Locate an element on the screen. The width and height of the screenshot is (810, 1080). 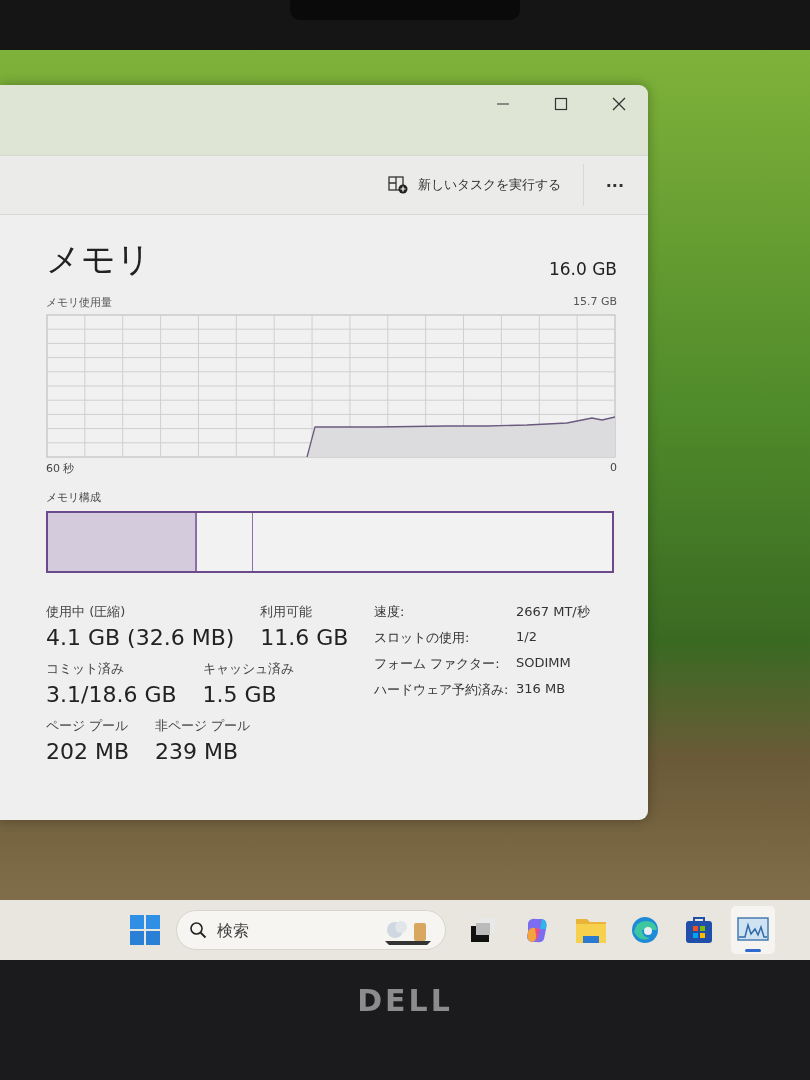
store-icon is located at coordinates (699, 930).